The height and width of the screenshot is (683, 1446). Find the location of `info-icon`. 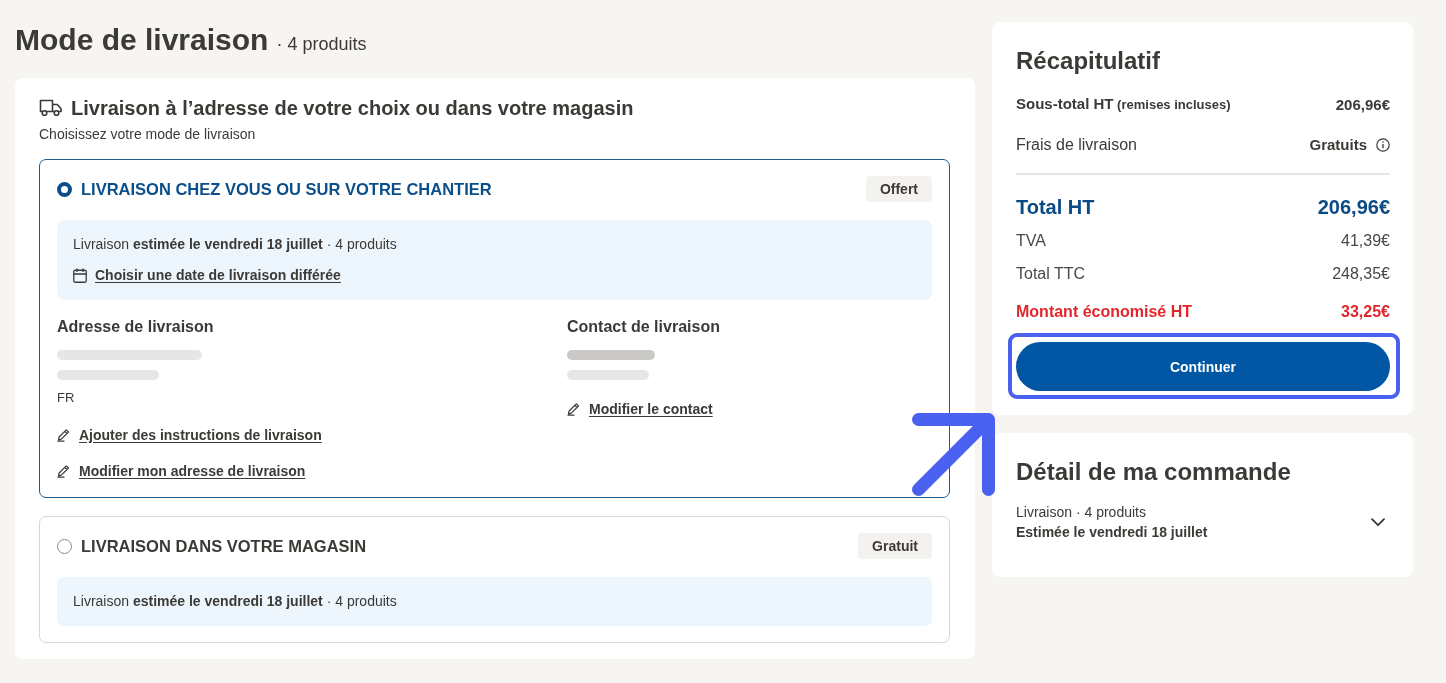

info-icon is located at coordinates (1383, 145).